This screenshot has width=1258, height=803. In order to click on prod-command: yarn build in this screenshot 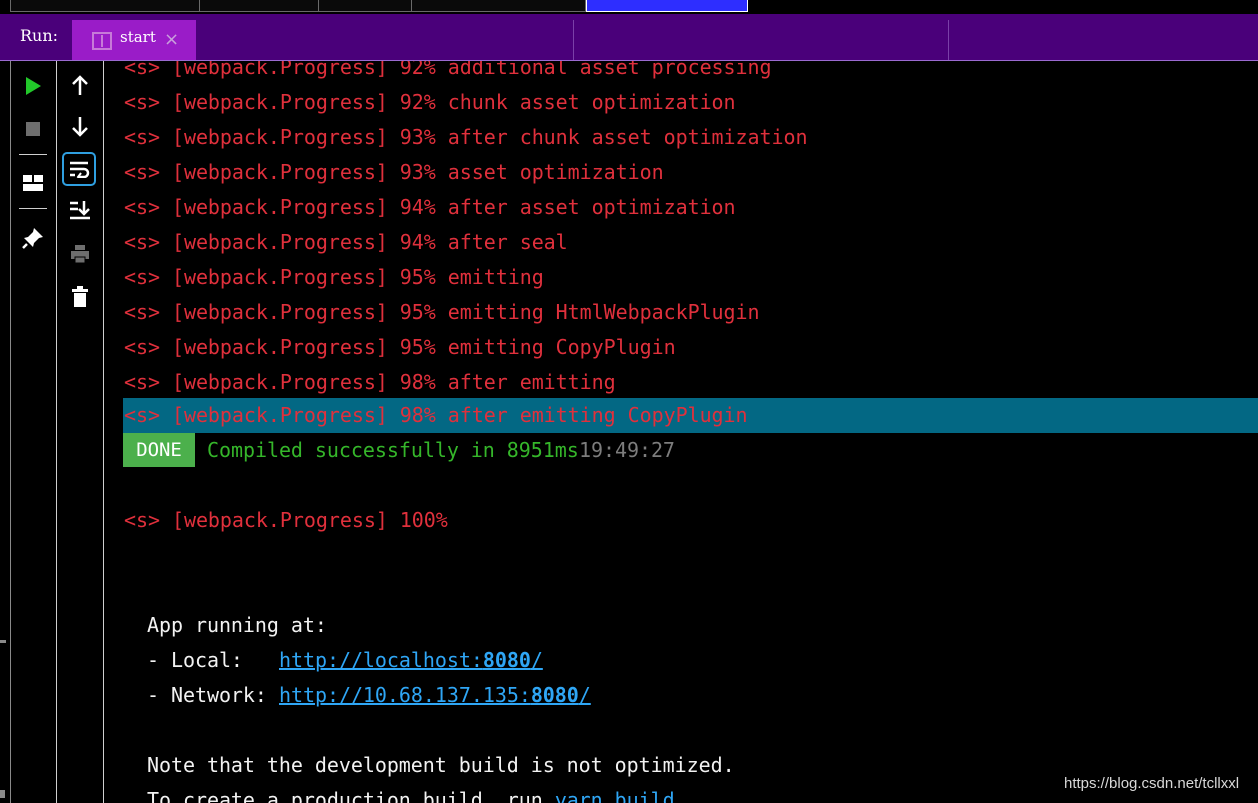, I will do `click(614, 795)`.